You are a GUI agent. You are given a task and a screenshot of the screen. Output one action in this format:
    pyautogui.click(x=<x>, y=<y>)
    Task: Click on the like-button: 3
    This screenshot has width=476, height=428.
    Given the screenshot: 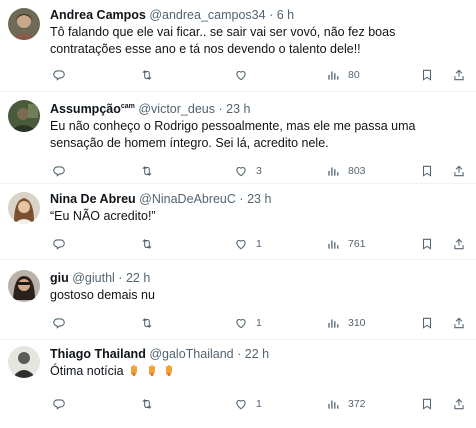 What is the action you would take?
    pyautogui.click(x=248, y=171)
    